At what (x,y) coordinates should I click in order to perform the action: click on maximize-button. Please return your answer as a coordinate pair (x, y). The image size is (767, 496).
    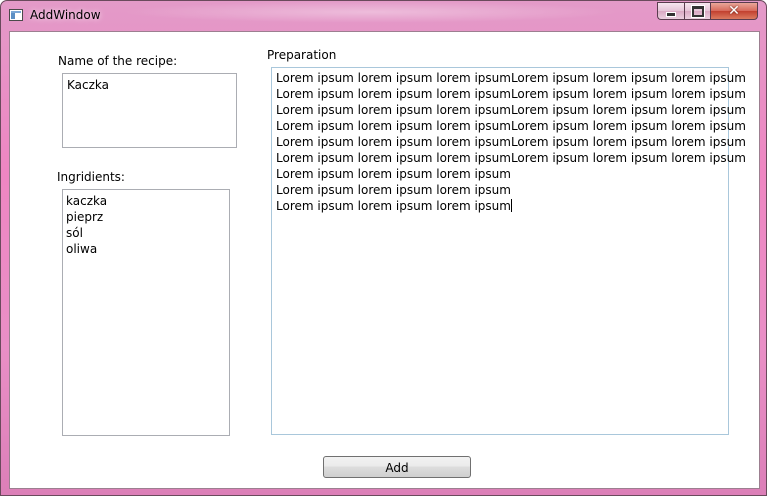
    Looking at the image, I should click on (697, 11).